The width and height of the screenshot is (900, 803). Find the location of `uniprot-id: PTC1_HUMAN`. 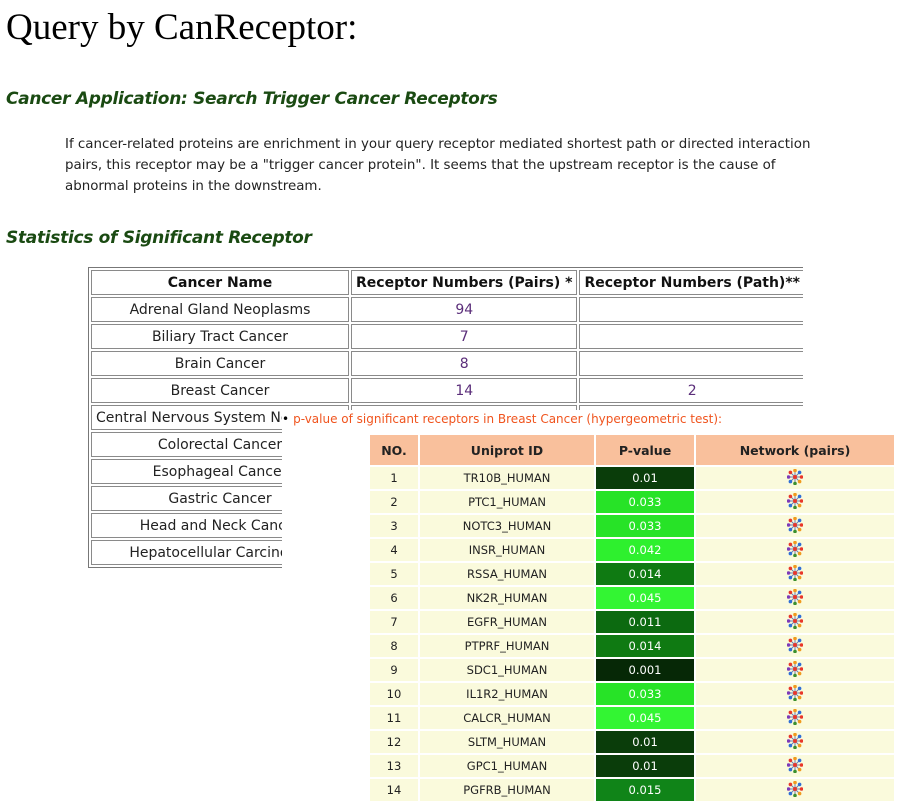

uniprot-id: PTC1_HUMAN is located at coordinates (507, 502).